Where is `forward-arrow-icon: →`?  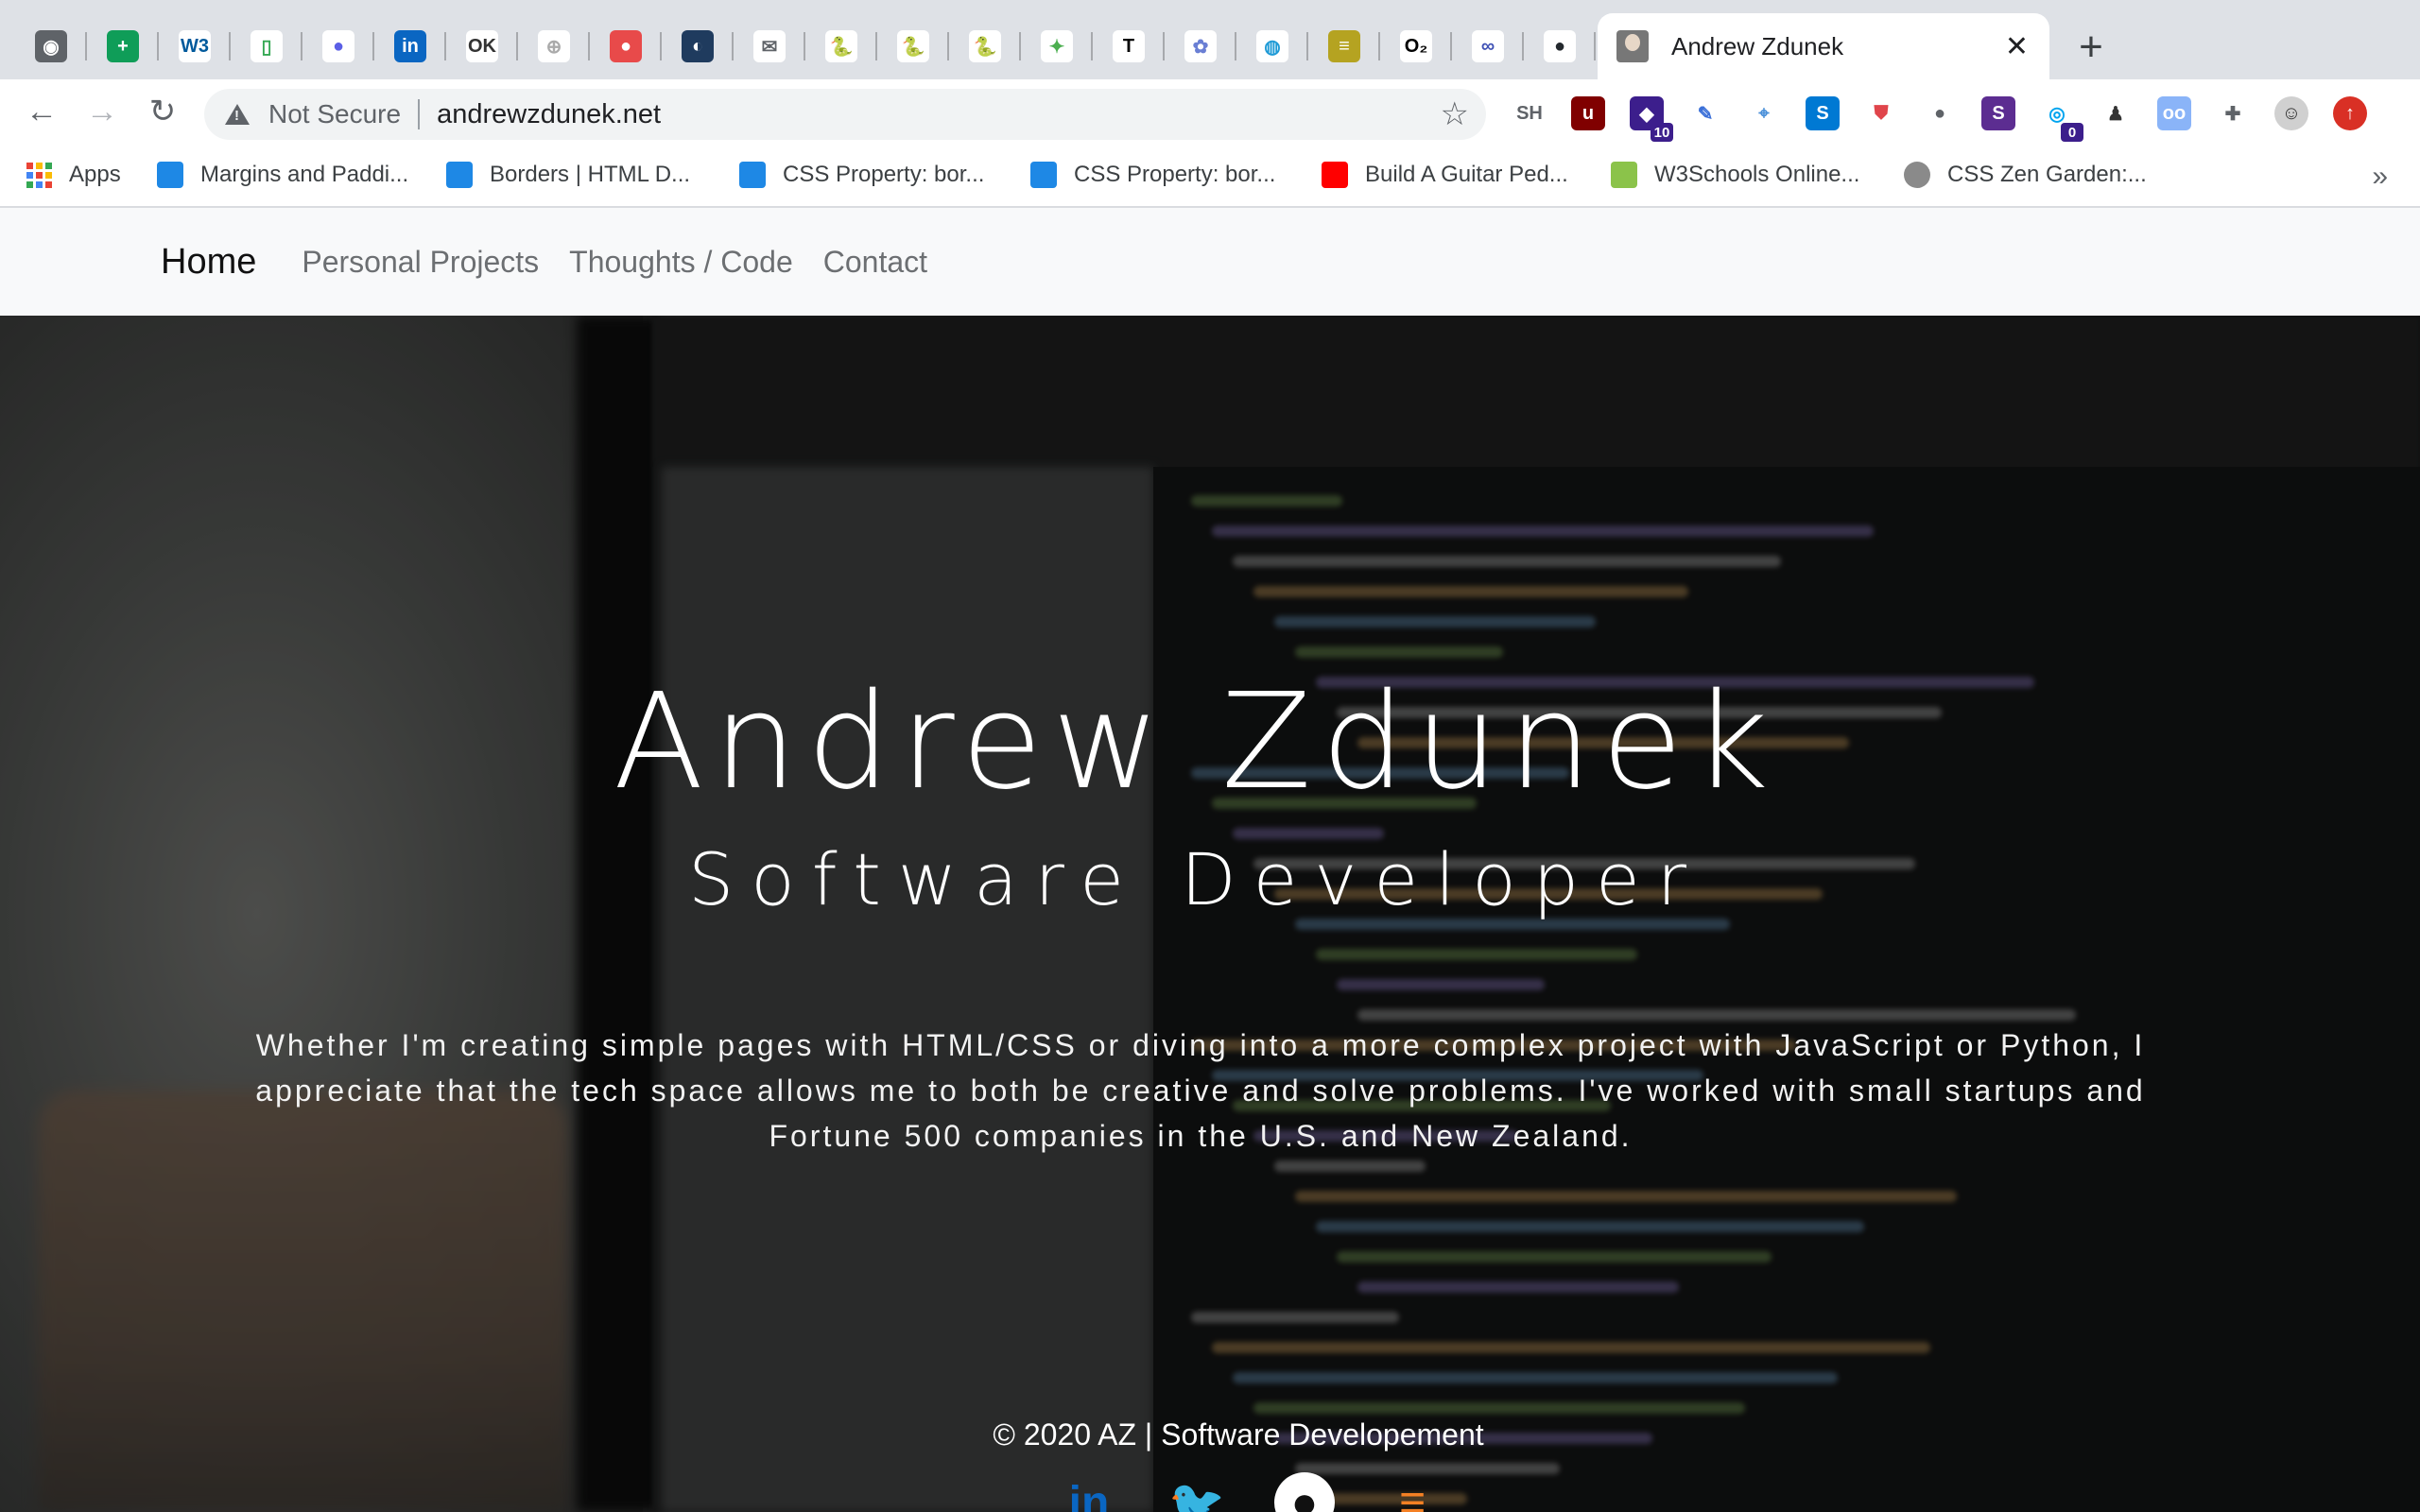 forward-arrow-icon: → is located at coordinates (102, 111).